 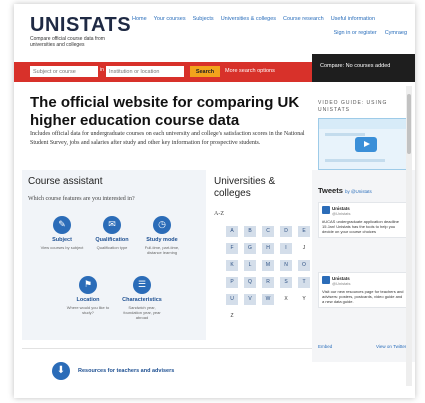 I want to click on qualification-icon: ✉, so click(x=112, y=225).